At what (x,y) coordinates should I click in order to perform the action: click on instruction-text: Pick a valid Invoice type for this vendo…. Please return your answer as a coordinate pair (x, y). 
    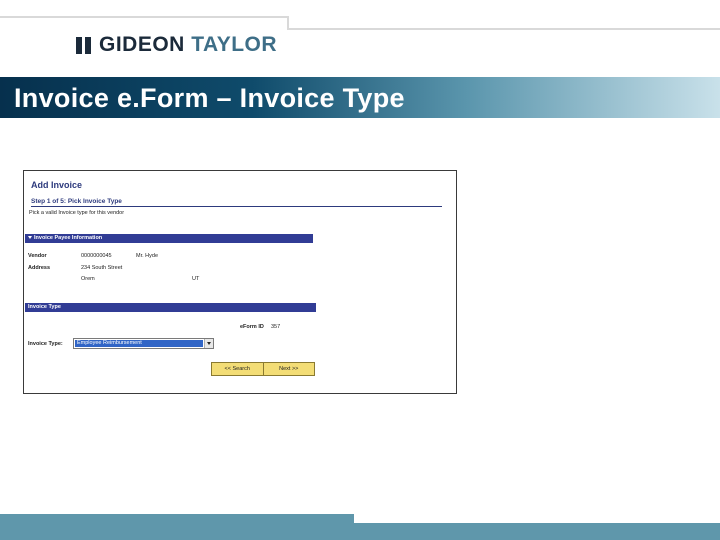
    Looking at the image, I should click on (77, 213).